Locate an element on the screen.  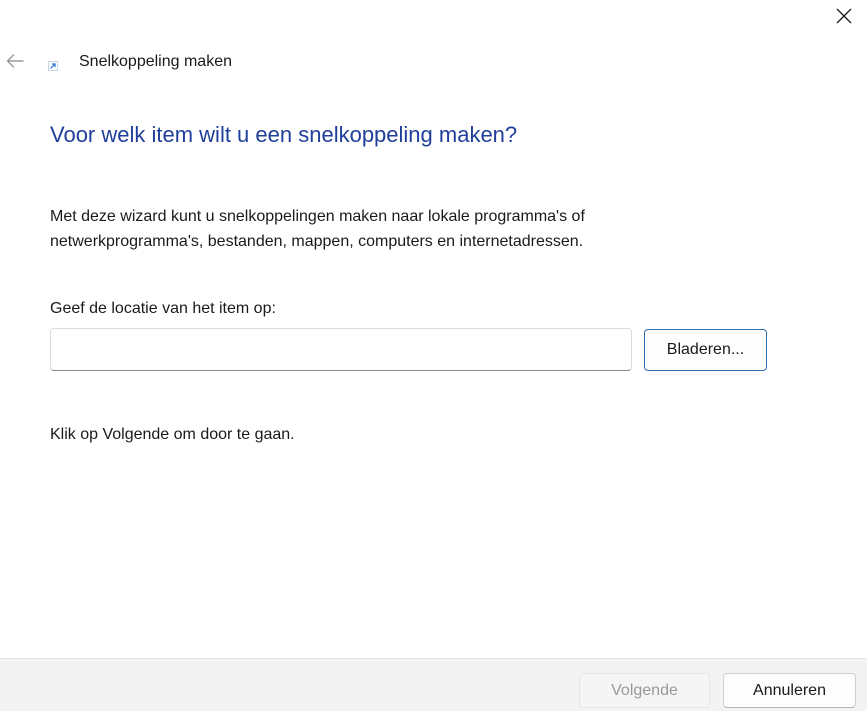
close-icon is located at coordinates (844, 16).